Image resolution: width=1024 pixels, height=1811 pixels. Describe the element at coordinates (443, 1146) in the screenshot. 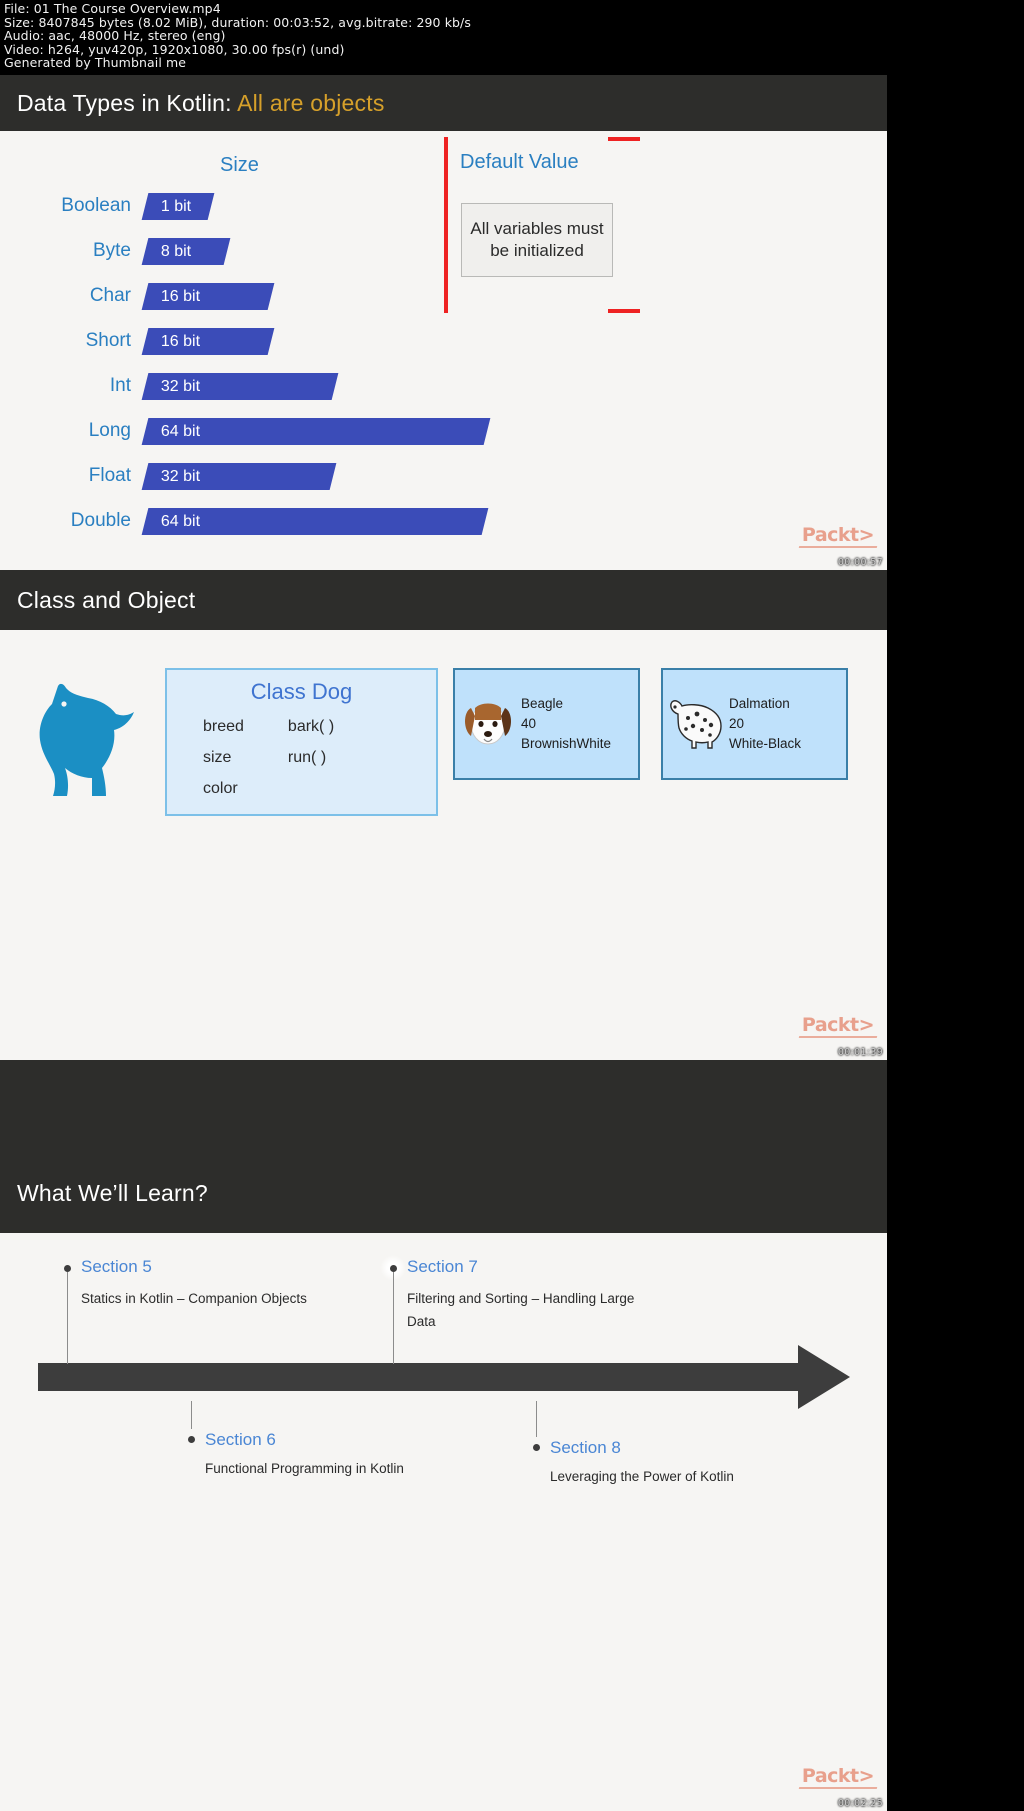

I see `slide-title-bar: What We’ll Learn?` at that location.